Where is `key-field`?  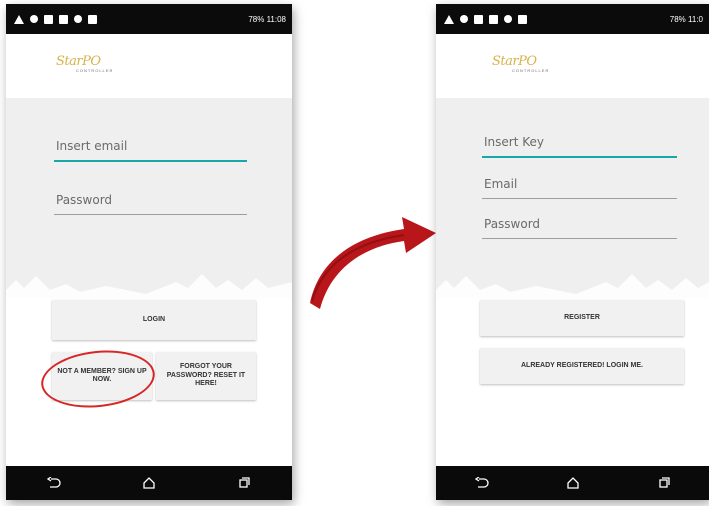 key-field is located at coordinates (579, 143).